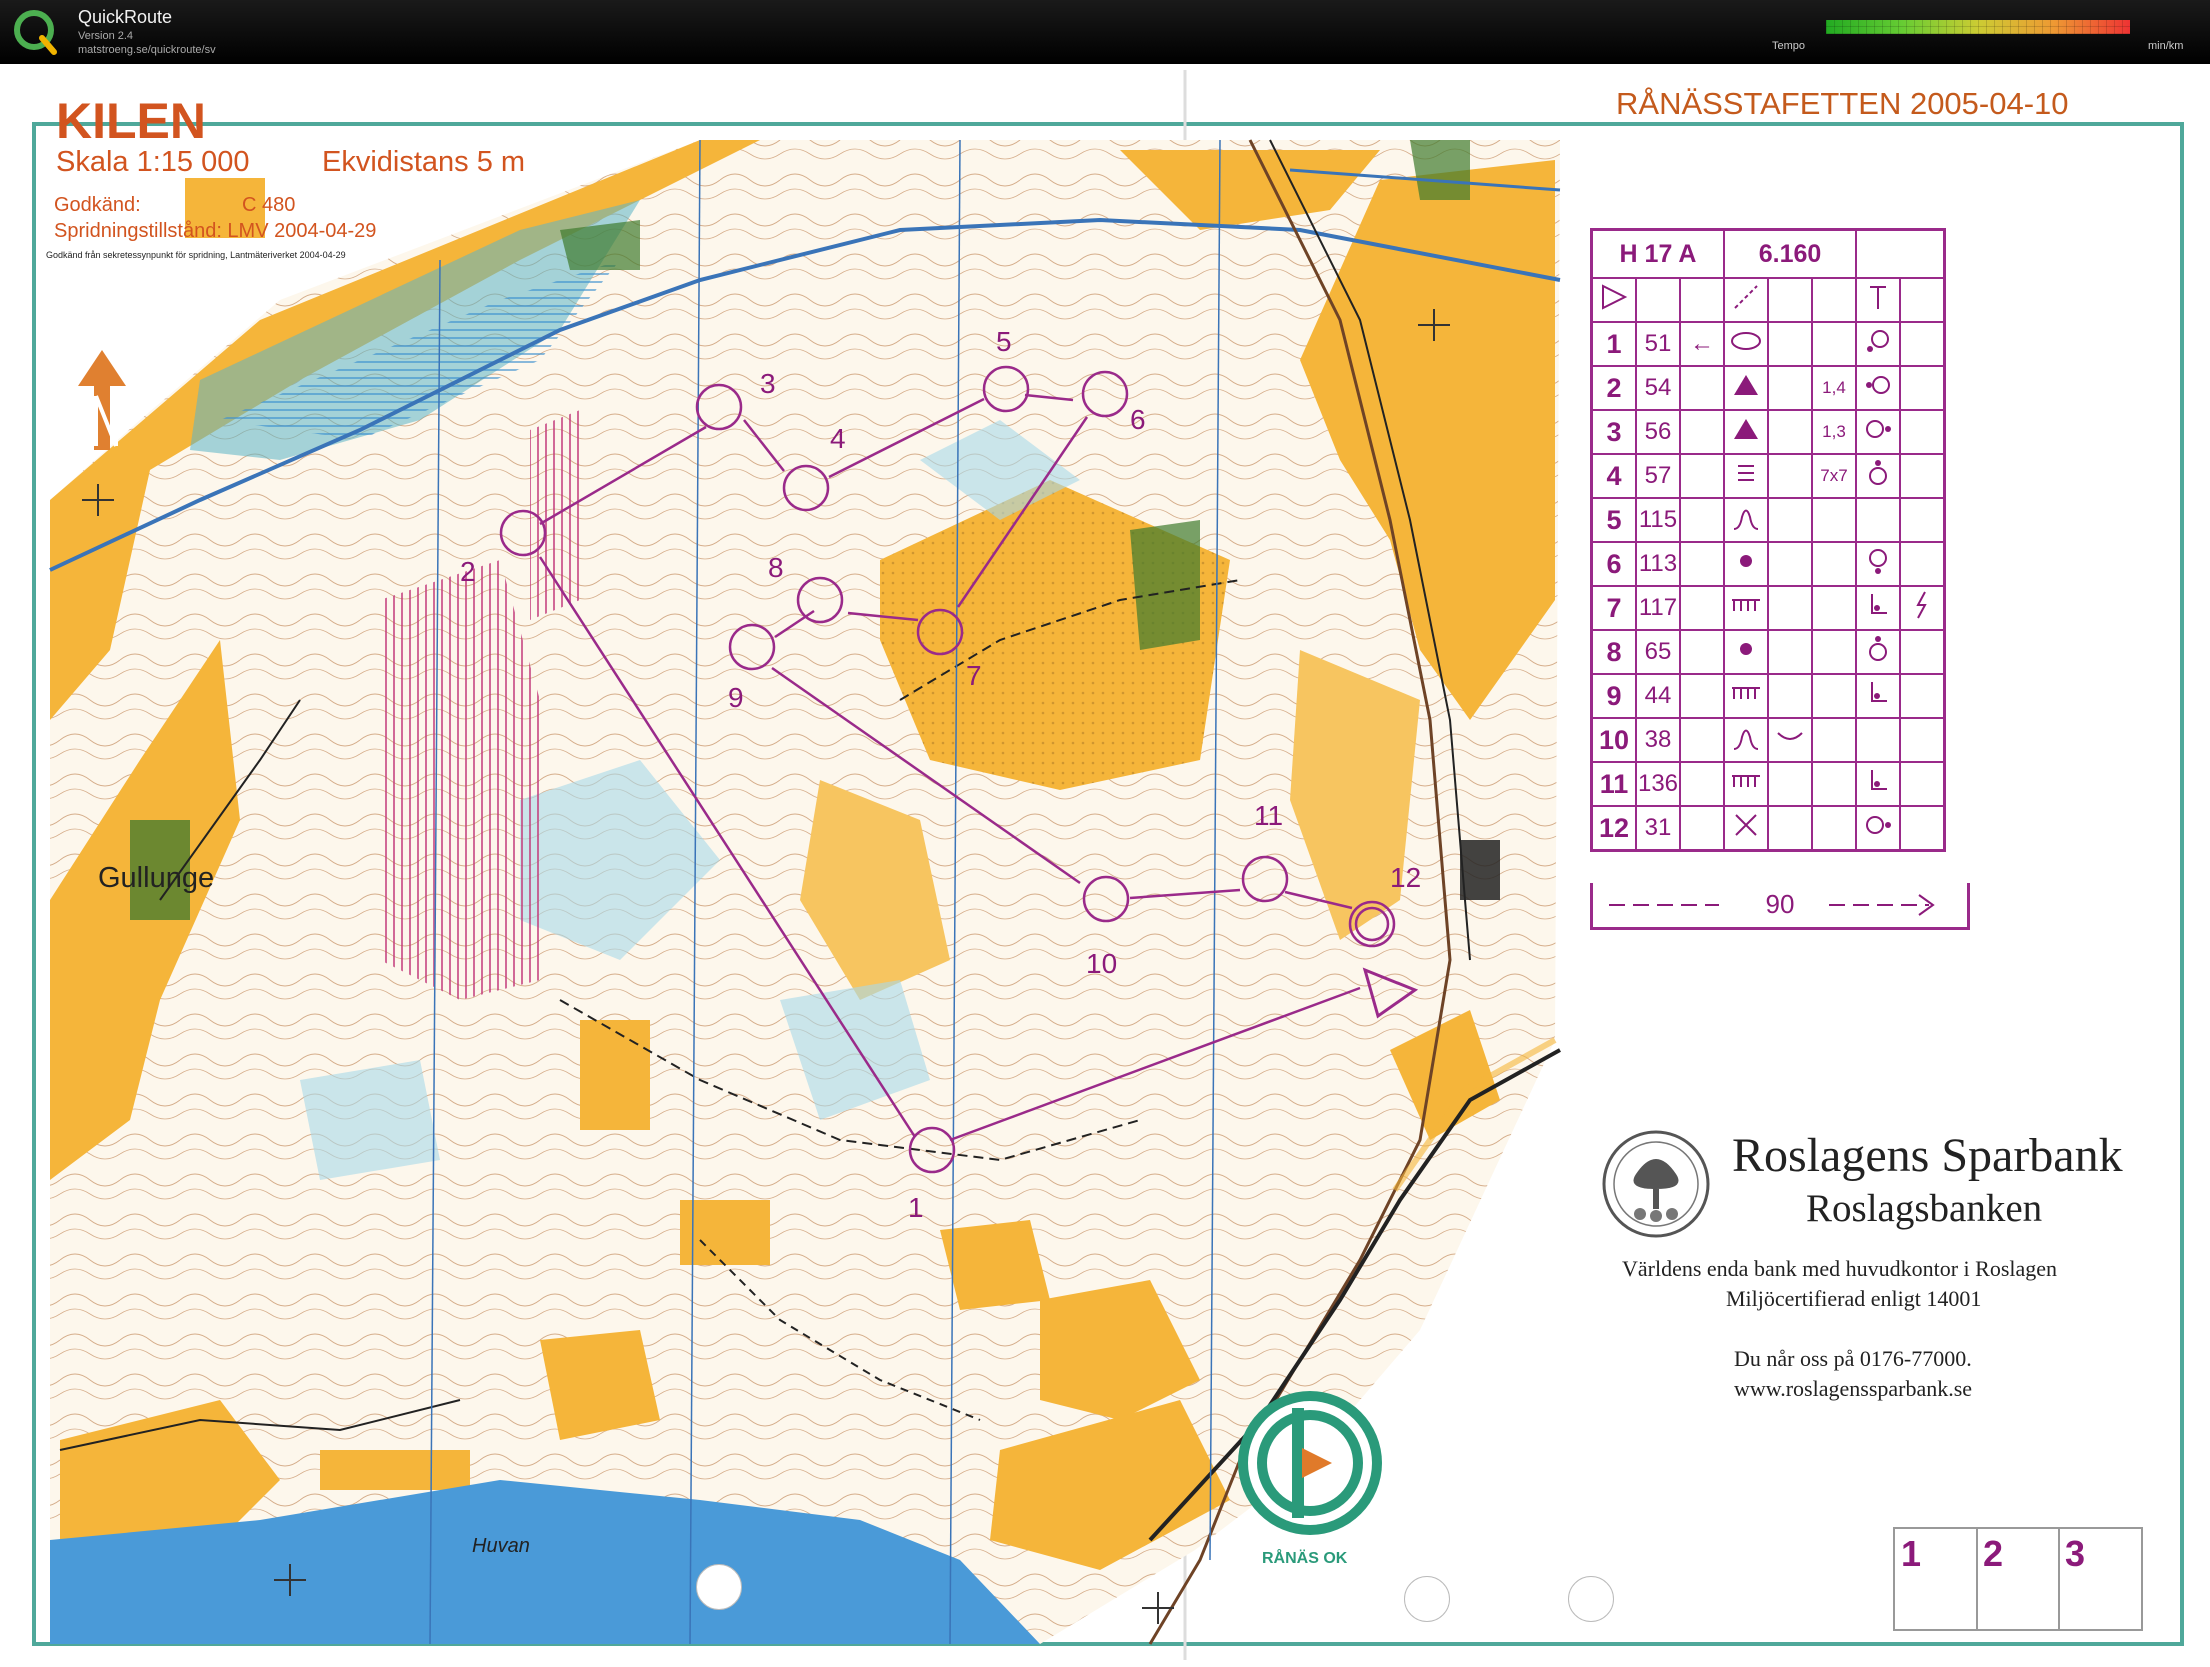 The image size is (2210, 1667). What do you see at coordinates (1613, 520) in the screenshot?
I see `control-seq: 5` at bounding box center [1613, 520].